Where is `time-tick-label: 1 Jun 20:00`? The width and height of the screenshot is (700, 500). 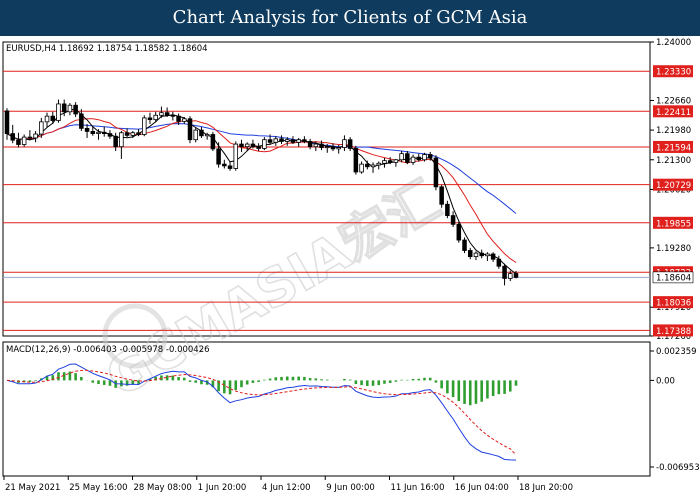
time-tick-label: 1 Jun 20:00 is located at coordinates (222, 488).